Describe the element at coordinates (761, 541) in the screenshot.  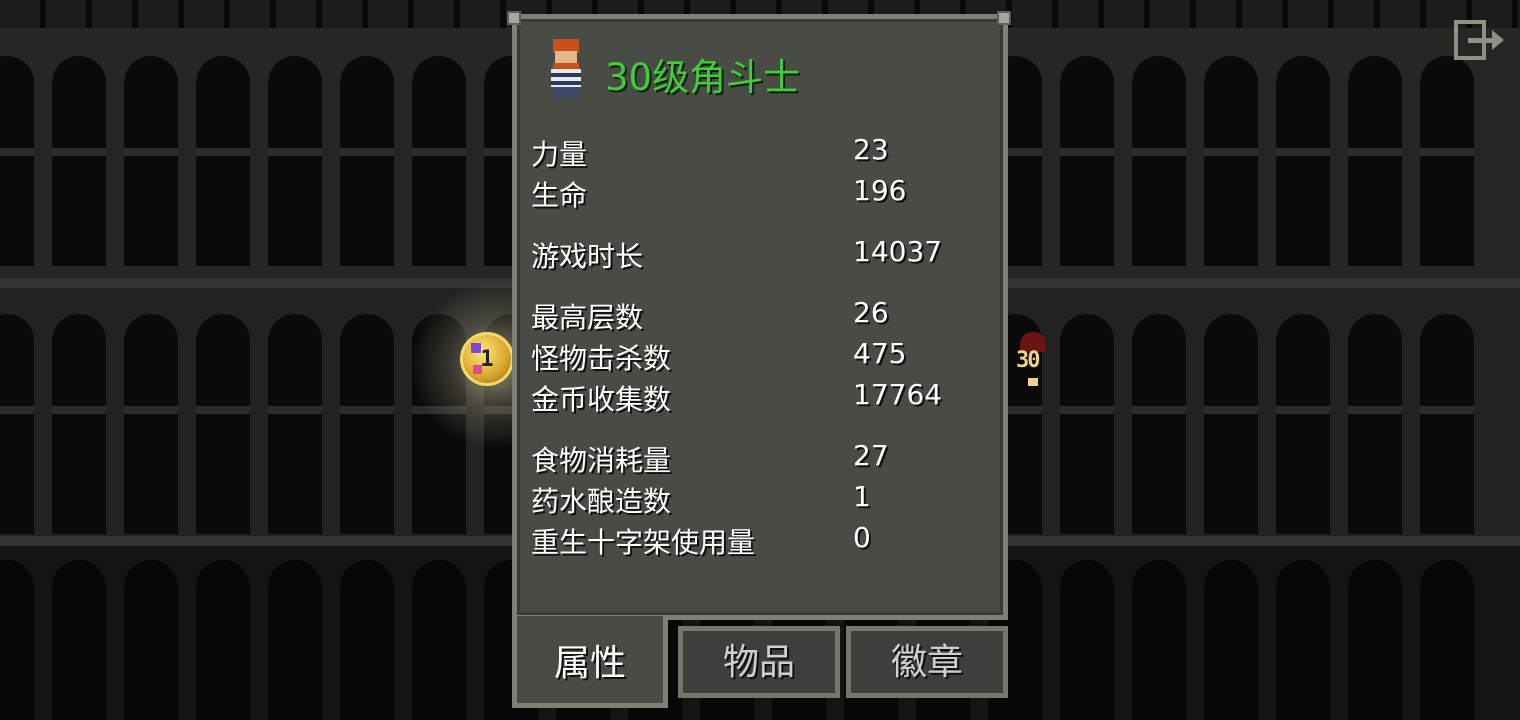
I see `stat-row-ankhs-used: 重生十字架使用量 0` at that location.